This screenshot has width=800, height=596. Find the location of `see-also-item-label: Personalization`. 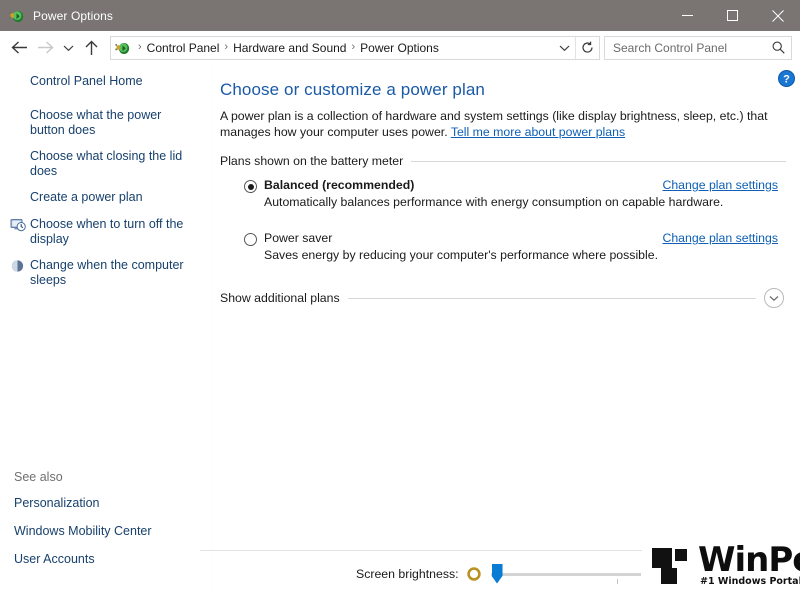

see-also-item-label: Personalization is located at coordinates (57, 503).